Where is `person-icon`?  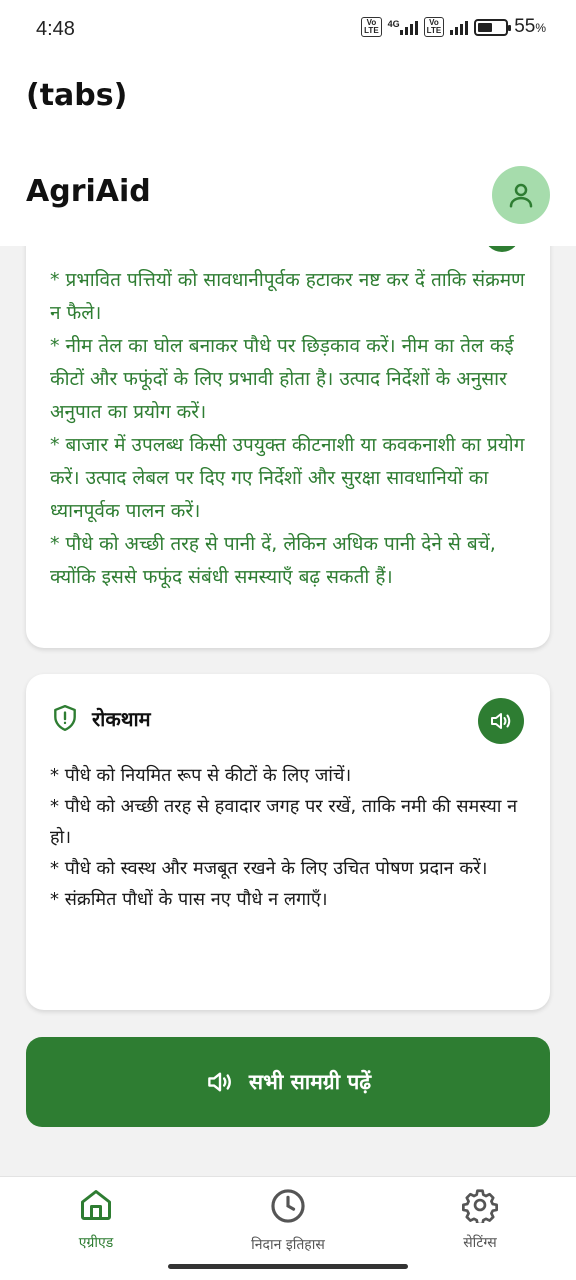 person-icon is located at coordinates (521, 195).